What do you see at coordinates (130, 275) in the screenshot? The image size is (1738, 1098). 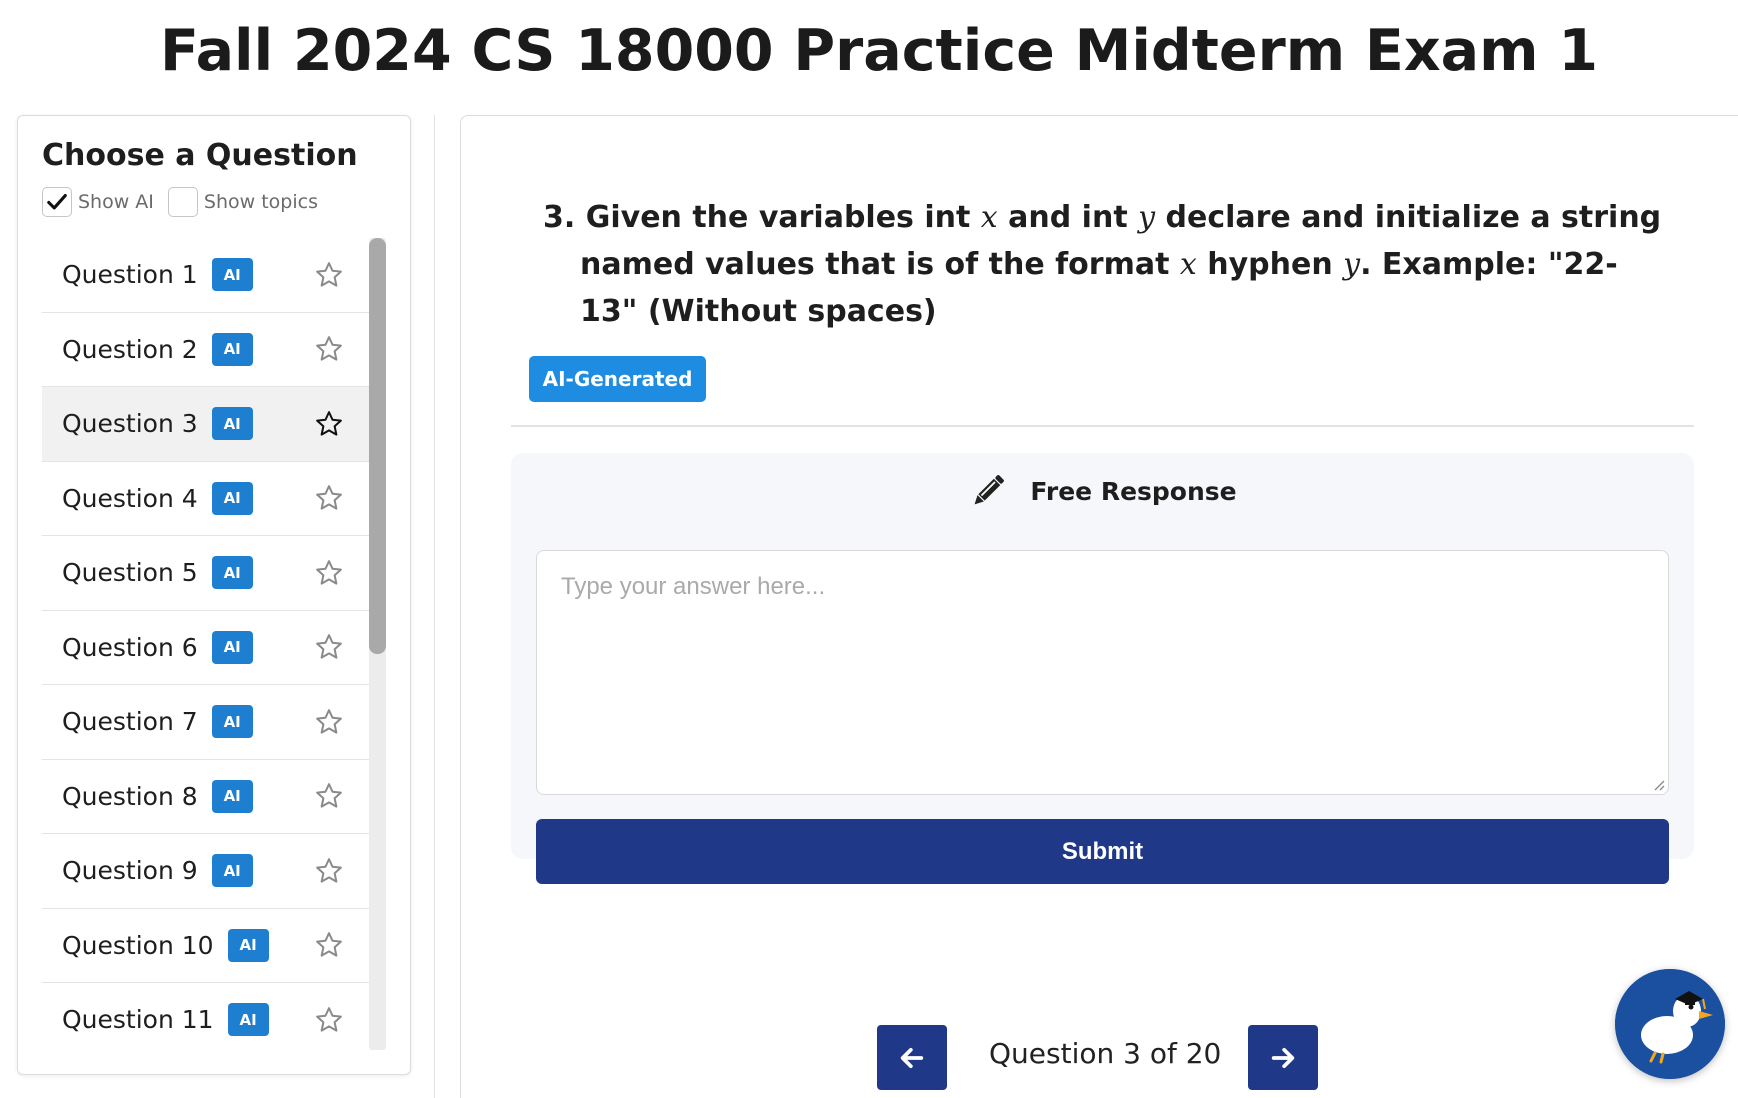 I see `question-label: Question 1` at bounding box center [130, 275].